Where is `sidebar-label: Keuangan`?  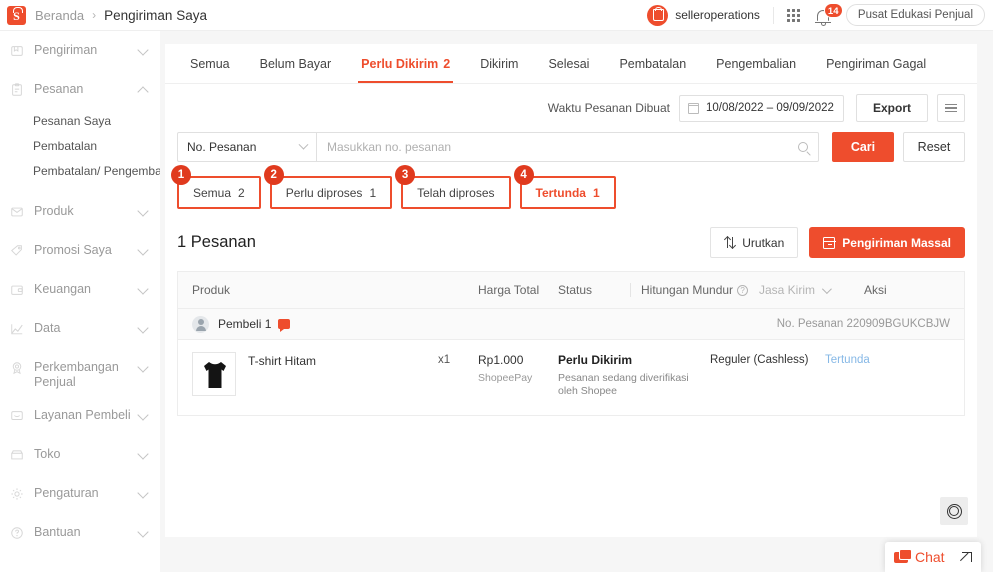
sidebar-label: Keuangan is located at coordinates (63, 289).